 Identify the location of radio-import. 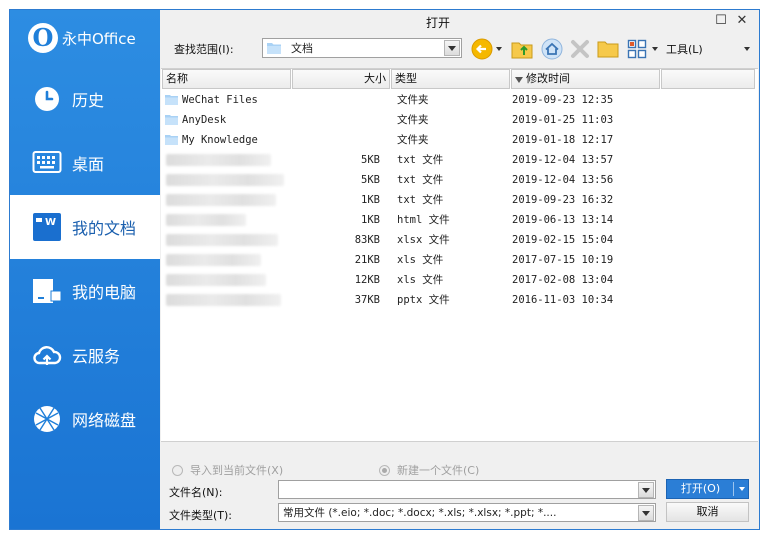
(177, 470).